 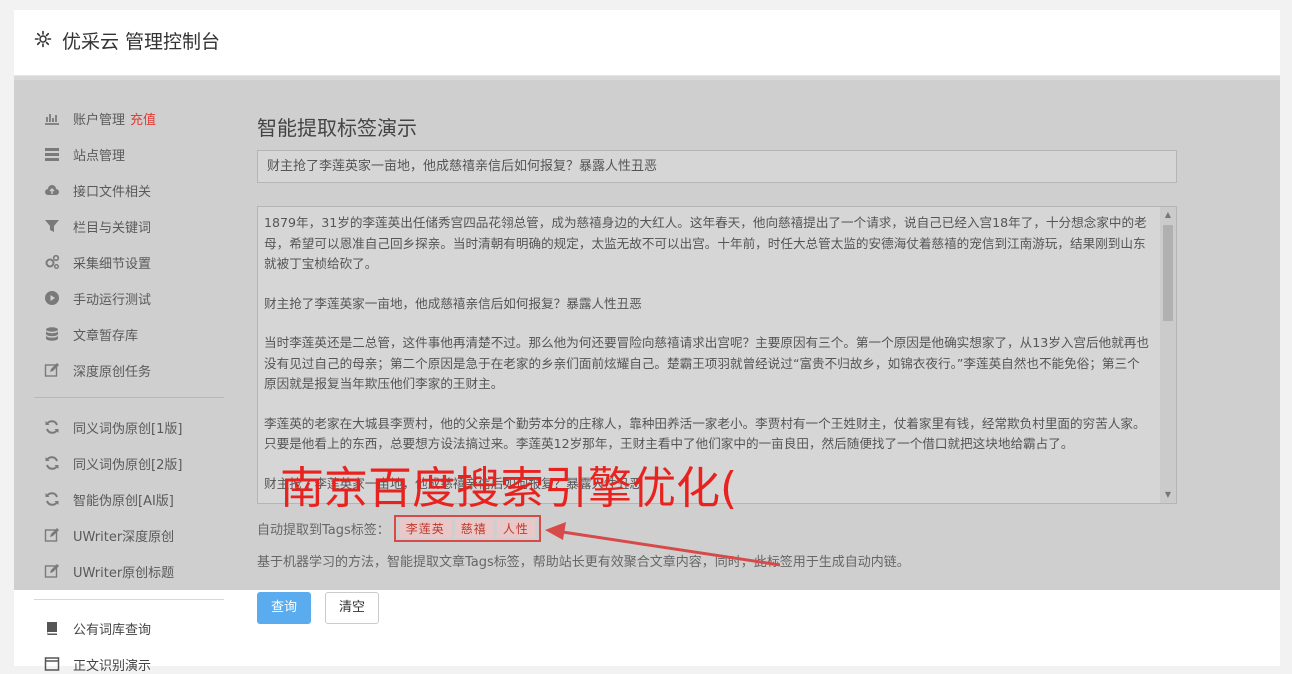 I want to click on tag-chip: 人性, so click(x=515, y=528).